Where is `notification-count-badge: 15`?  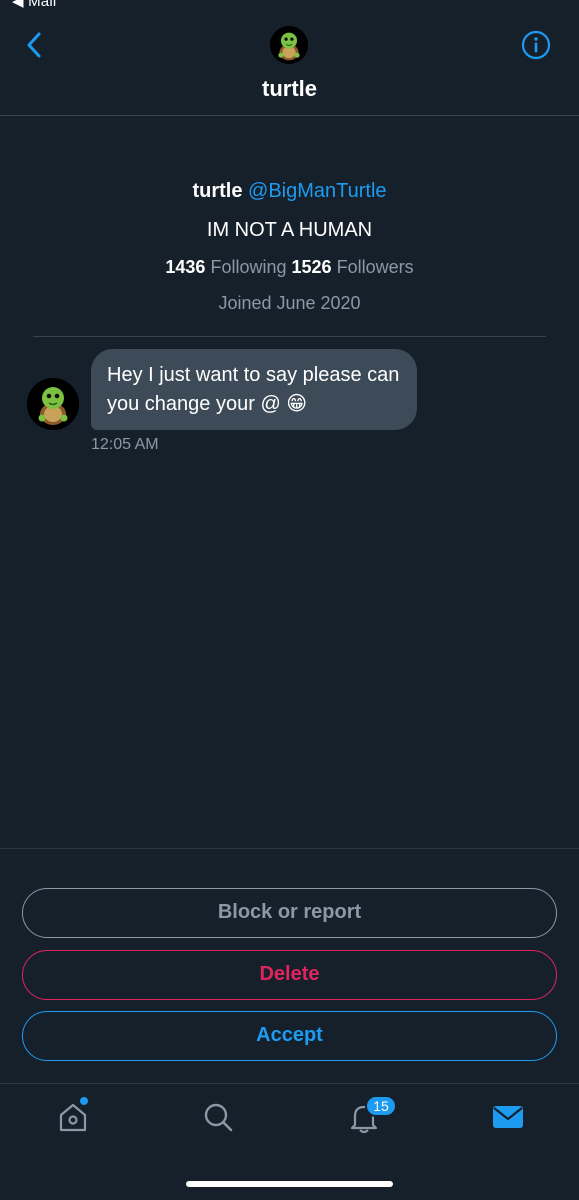
notification-count-badge: 15 is located at coordinates (381, 1106).